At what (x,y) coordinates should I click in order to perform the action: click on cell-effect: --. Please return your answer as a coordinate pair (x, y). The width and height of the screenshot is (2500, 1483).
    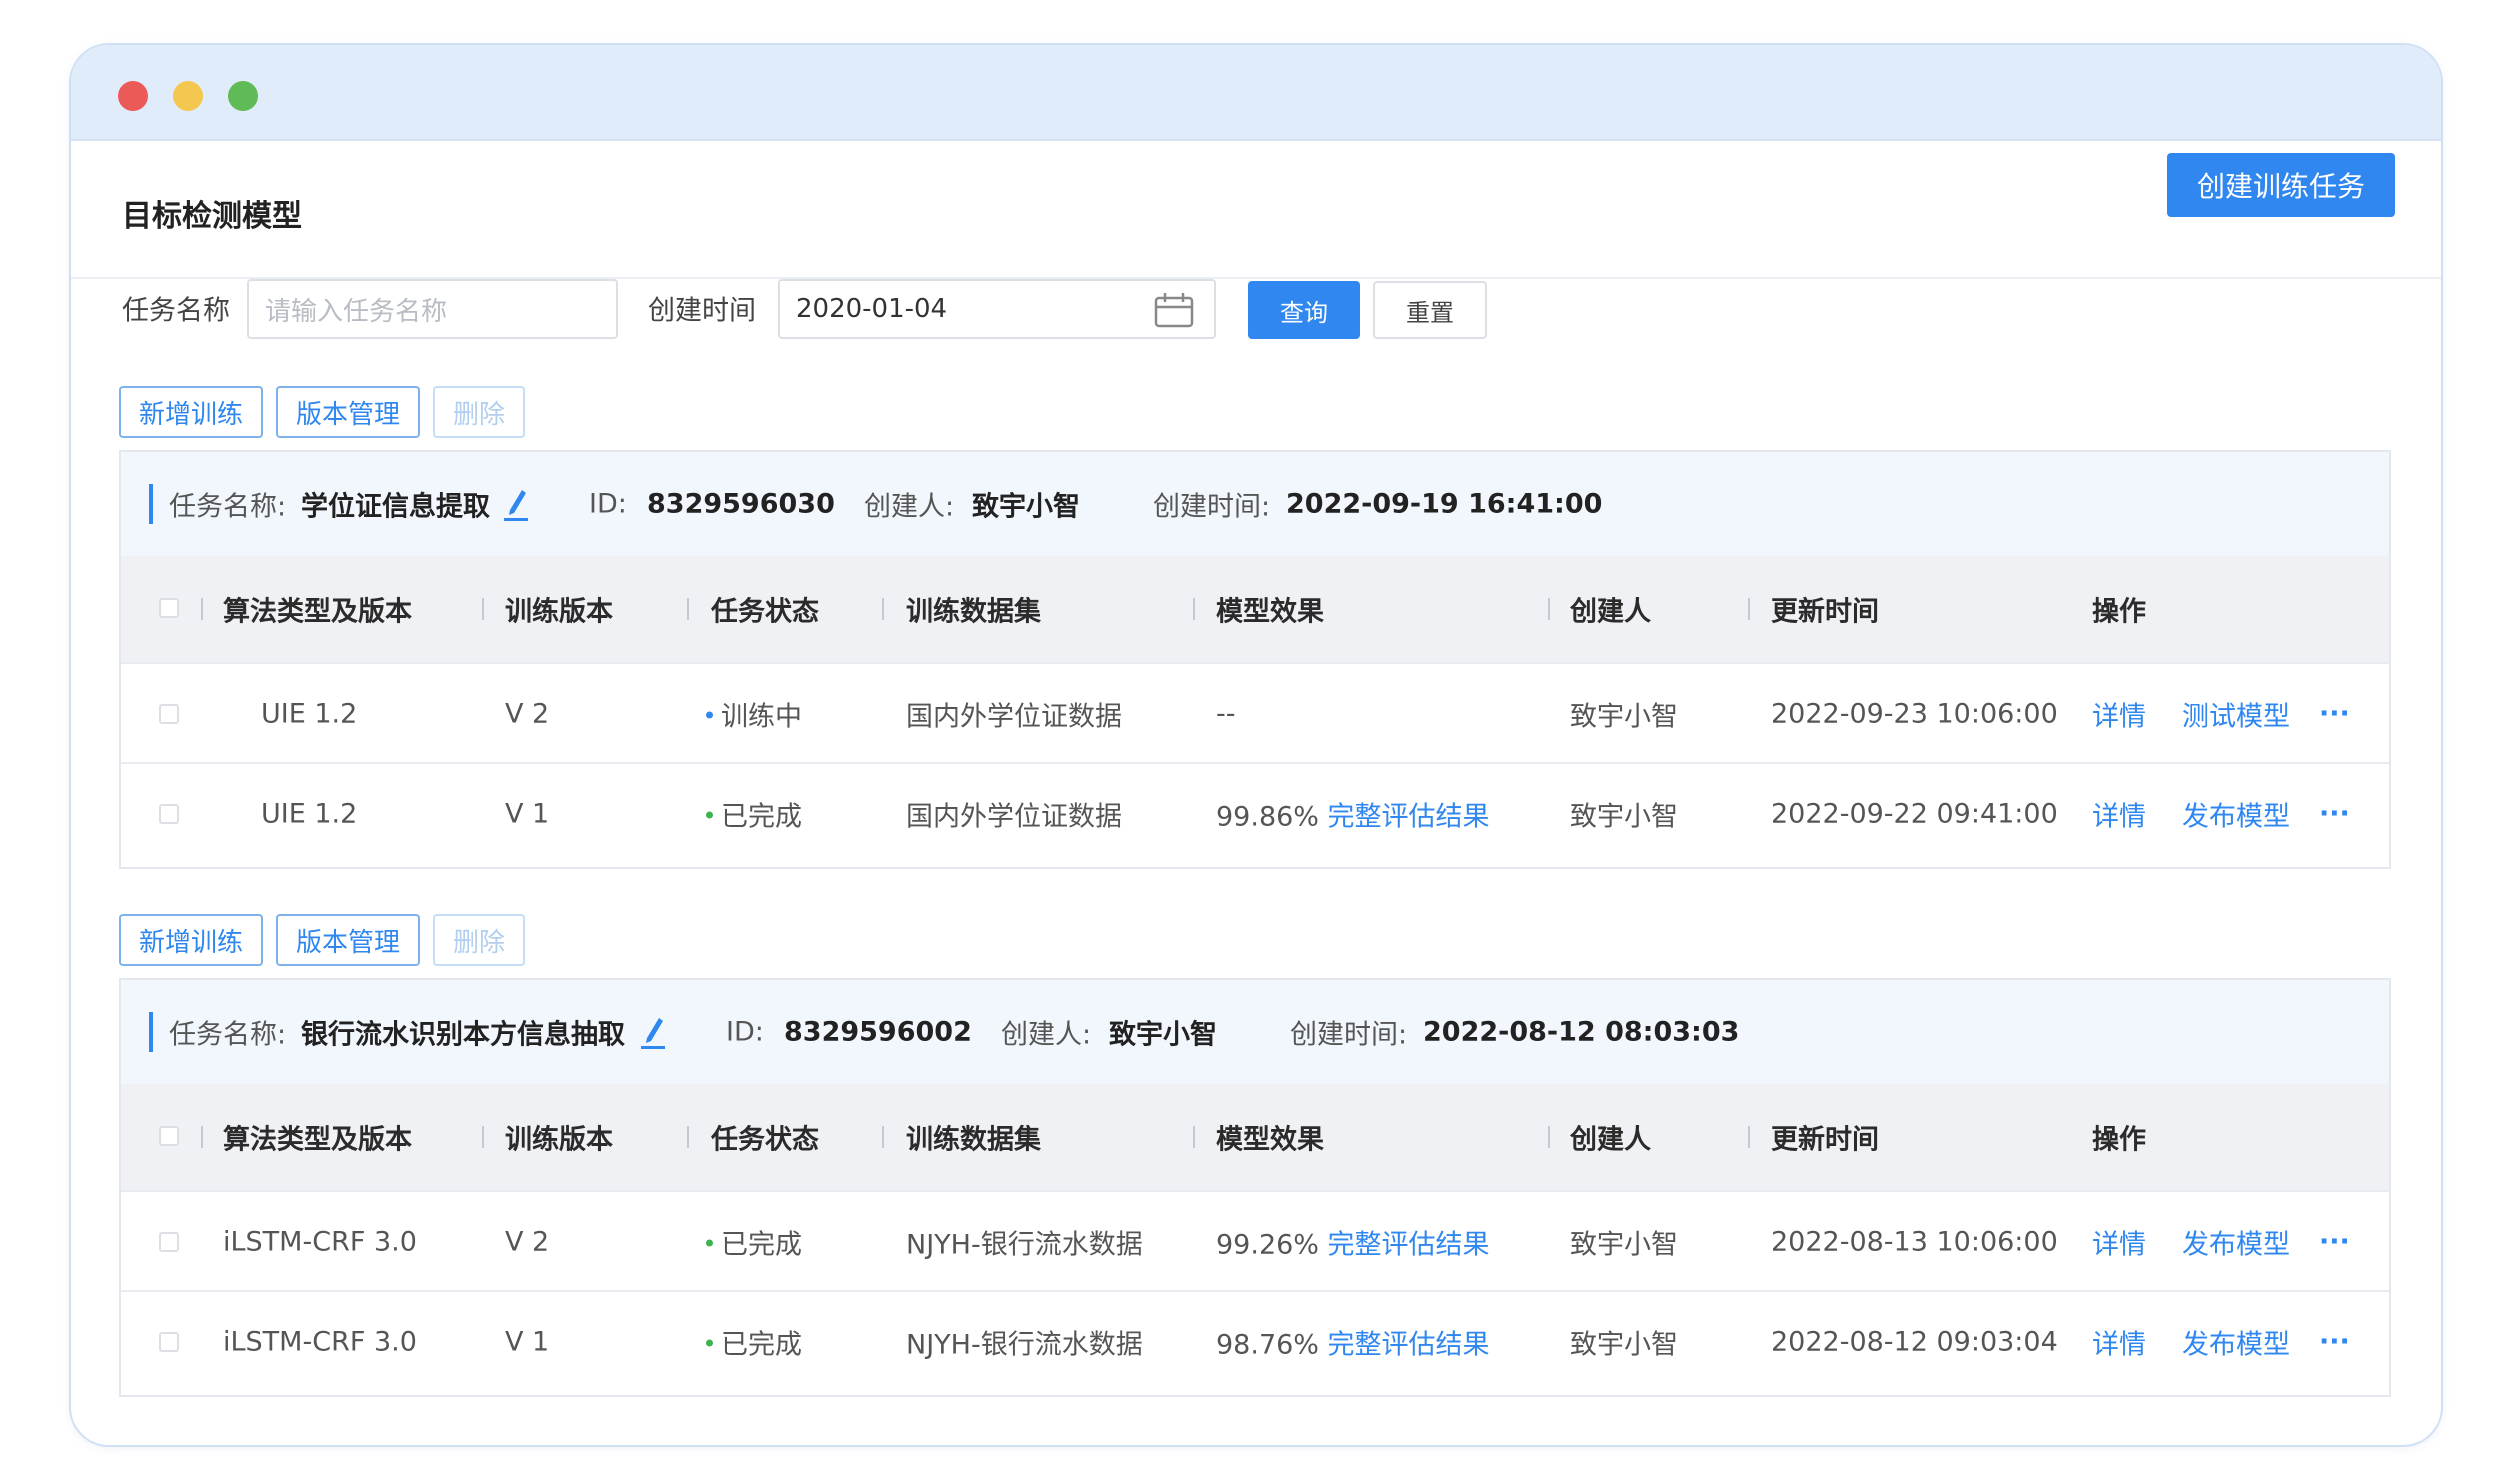
    Looking at the image, I should click on (1226, 714).